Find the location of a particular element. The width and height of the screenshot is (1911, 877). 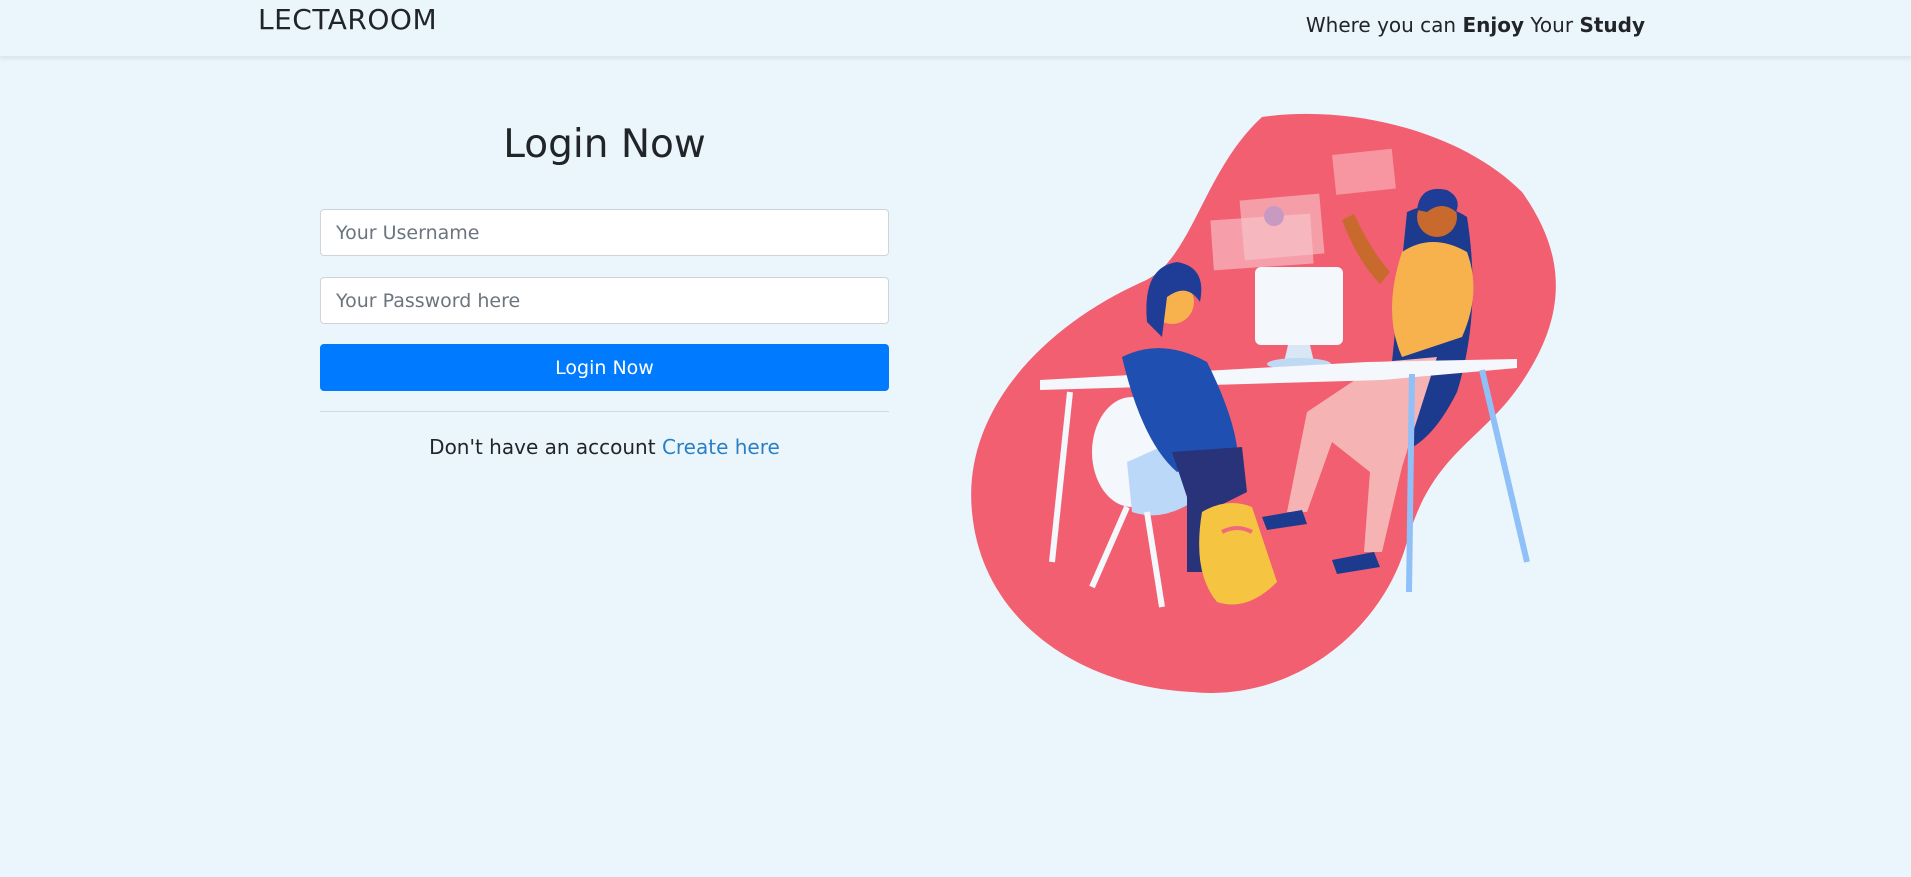

tagline-prefix: Where you can is located at coordinates (1384, 25).